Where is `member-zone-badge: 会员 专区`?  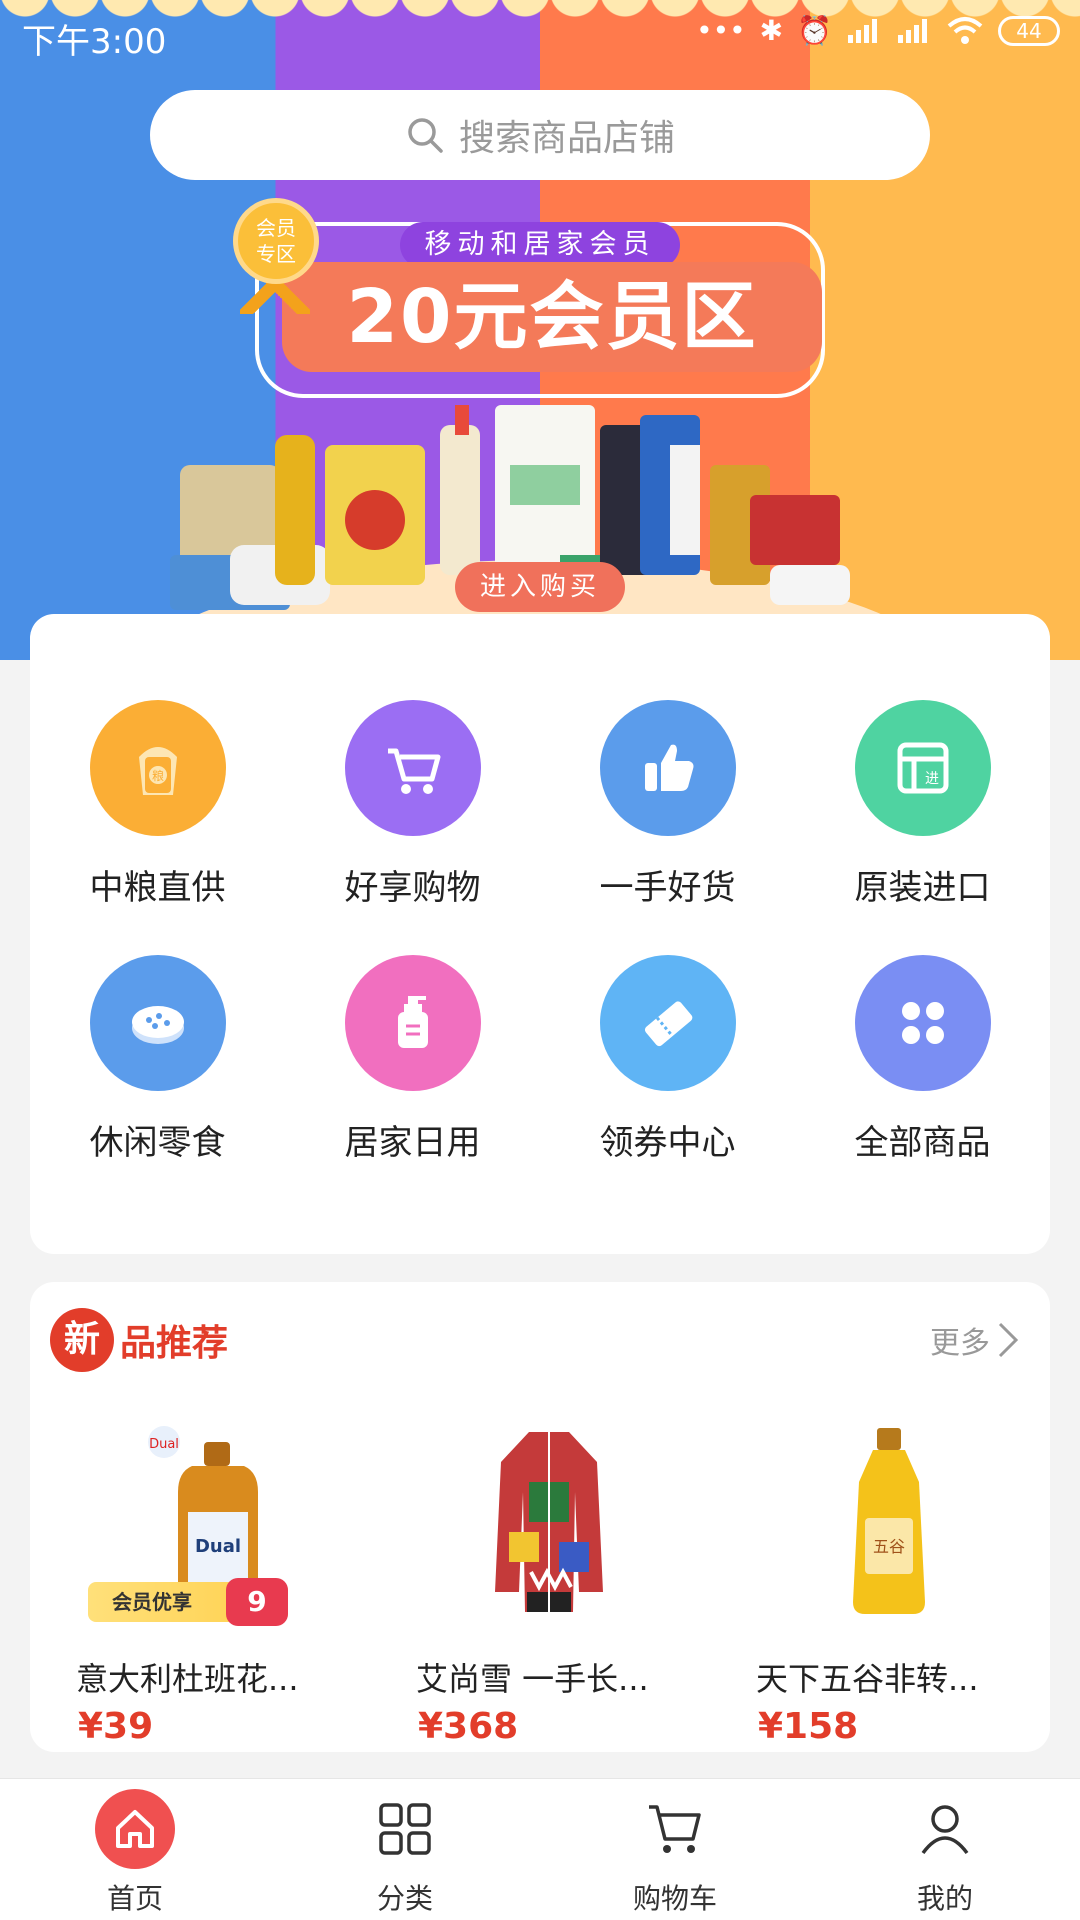
member-zone-badge: 会员 专区 is located at coordinates (276, 241).